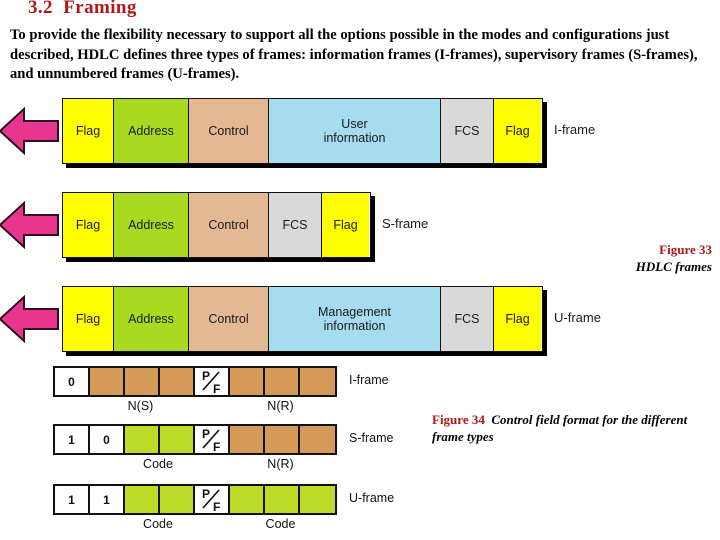  Describe the element at coordinates (355, 319) in the screenshot. I see `frame-segment-management: Management information` at that location.